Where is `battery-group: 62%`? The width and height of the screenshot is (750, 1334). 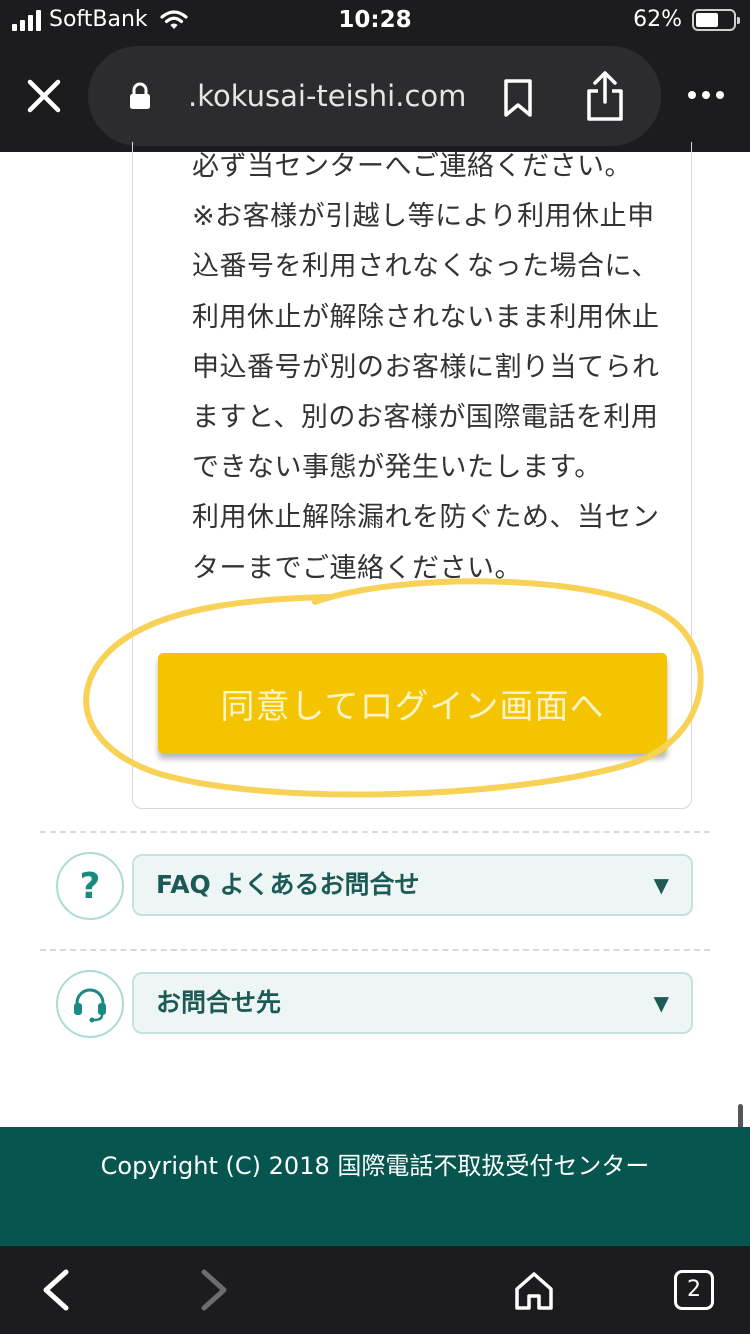 battery-group: 62% is located at coordinates (686, 20).